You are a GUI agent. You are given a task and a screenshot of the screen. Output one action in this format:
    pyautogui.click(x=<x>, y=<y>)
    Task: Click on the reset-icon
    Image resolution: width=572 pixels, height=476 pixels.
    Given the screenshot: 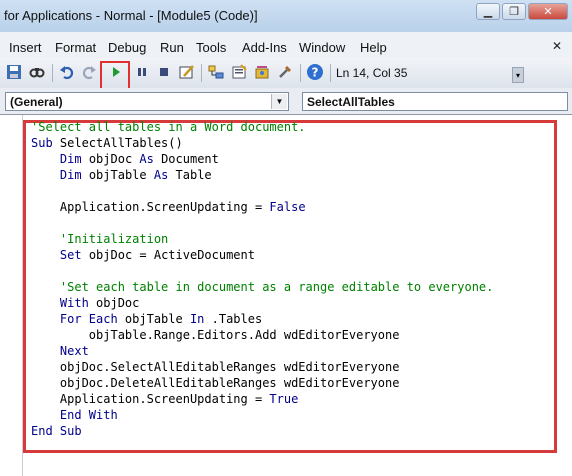 What is the action you would take?
    pyautogui.click(x=164, y=72)
    